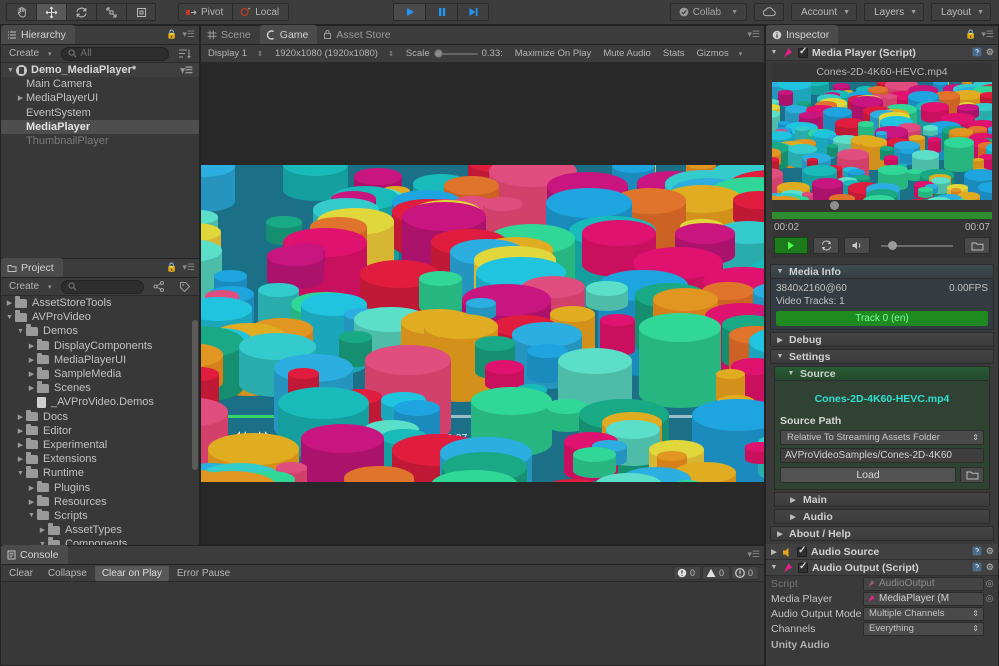  What do you see at coordinates (553, 53) in the screenshot?
I see `maximize-on-play-button: Maximize On Play` at bounding box center [553, 53].